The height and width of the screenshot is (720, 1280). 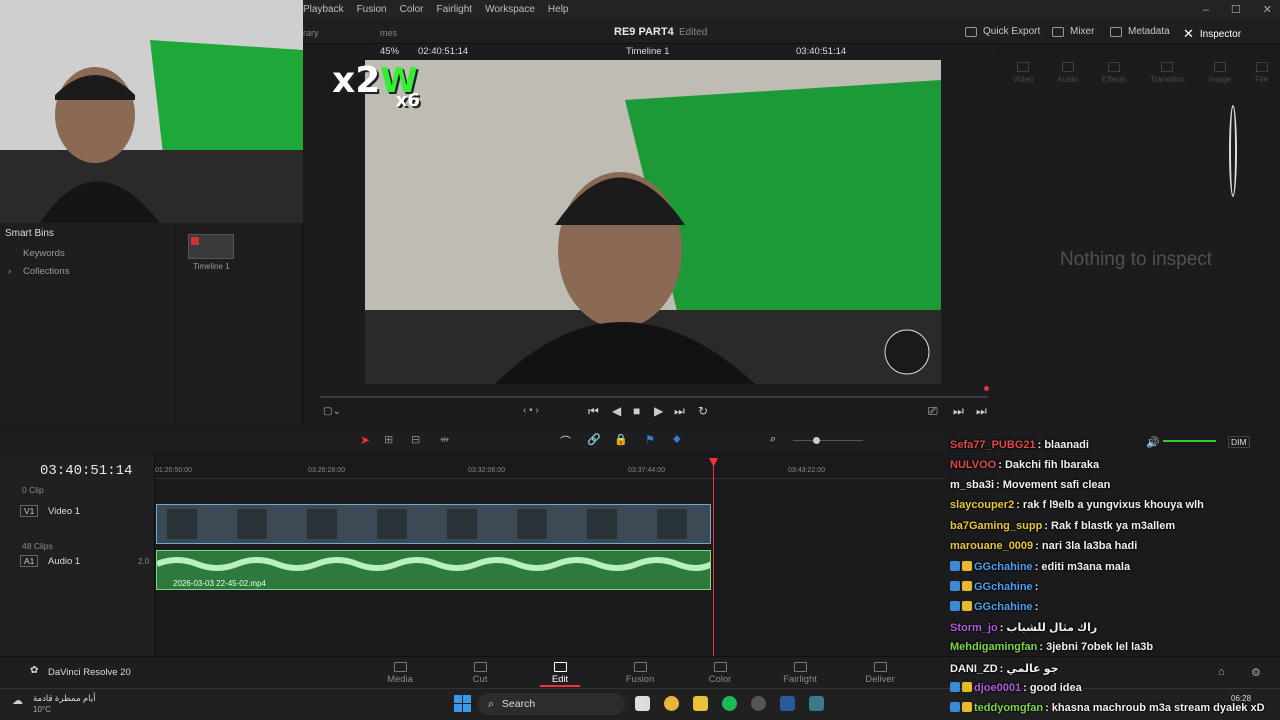 What do you see at coordinates (9, 271) in the screenshot?
I see `expand-chevron-icon: ›` at bounding box center [9, 271].